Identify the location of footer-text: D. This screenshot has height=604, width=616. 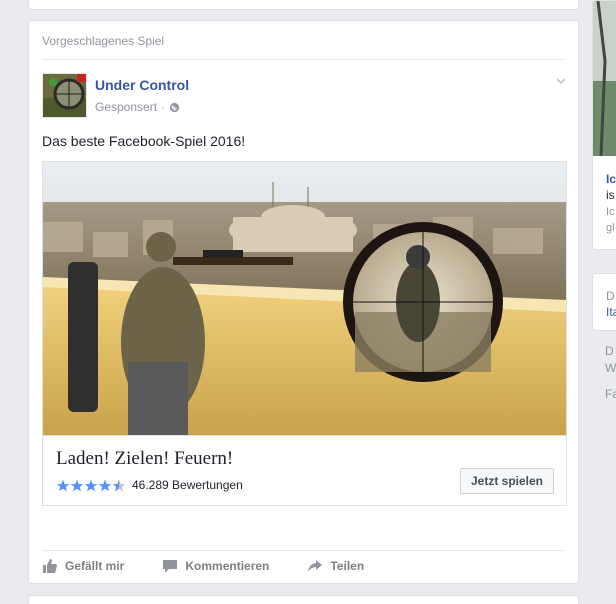
(609, 351).